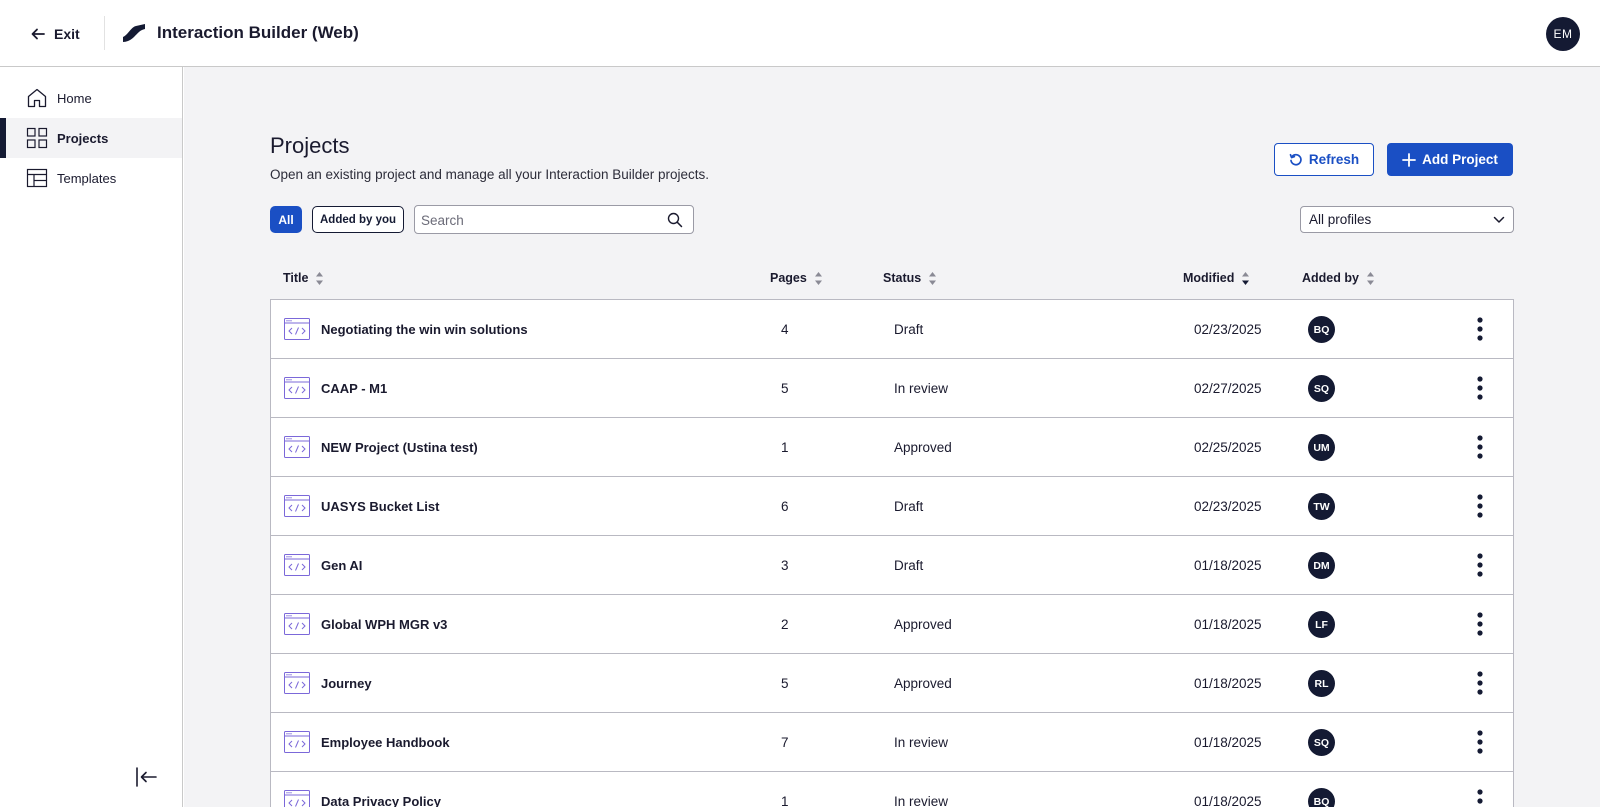 The width and height of the screenshot is (1600, 807). Describe the element at coordinates (1340, 219) in the screenshot. I see `profile-select-value: All profiles` at that location.